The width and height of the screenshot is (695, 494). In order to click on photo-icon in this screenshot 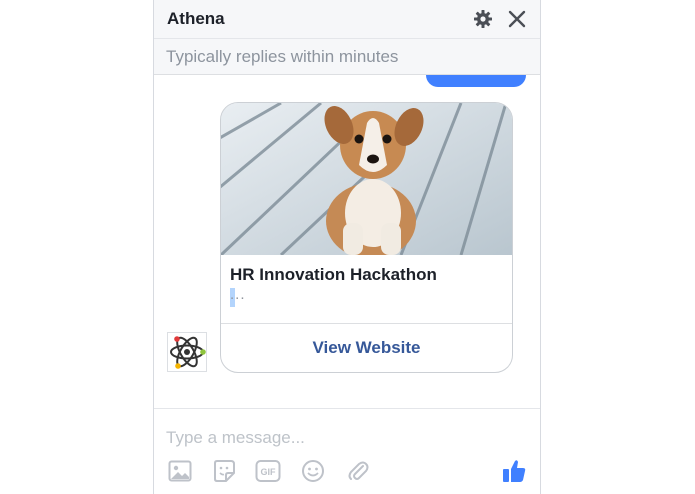, I will do `click(180, 471)`.